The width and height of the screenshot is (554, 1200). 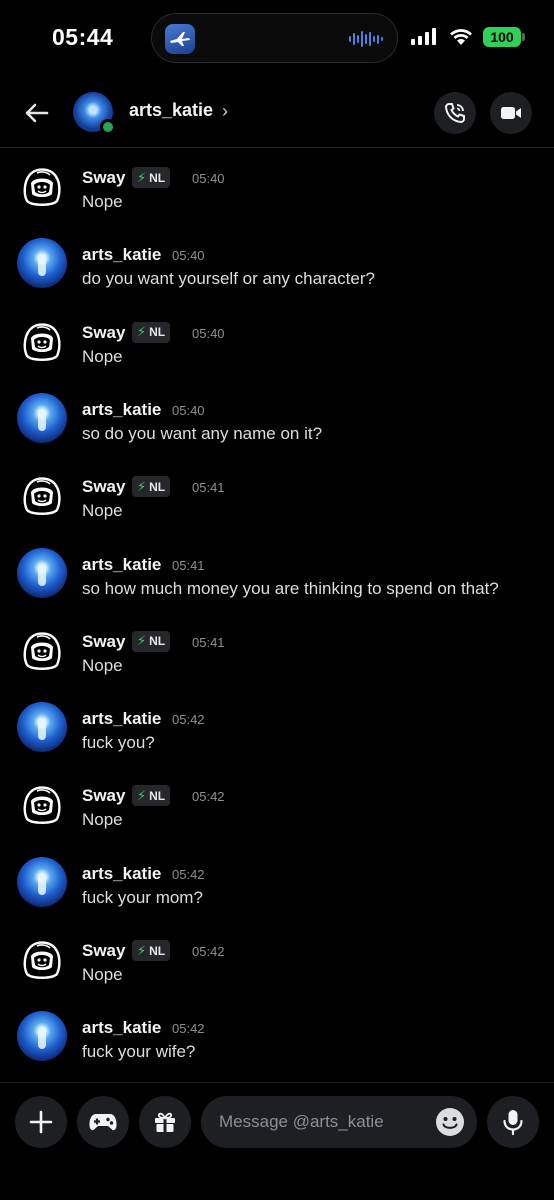 I want to click on signal-icon, so click(x=423, y=36).